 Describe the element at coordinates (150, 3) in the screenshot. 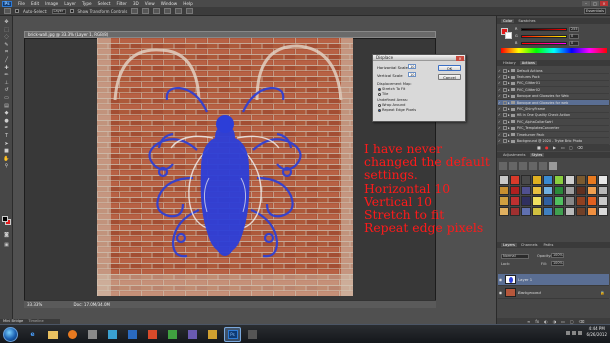

I see `menu-view: View` at that location.